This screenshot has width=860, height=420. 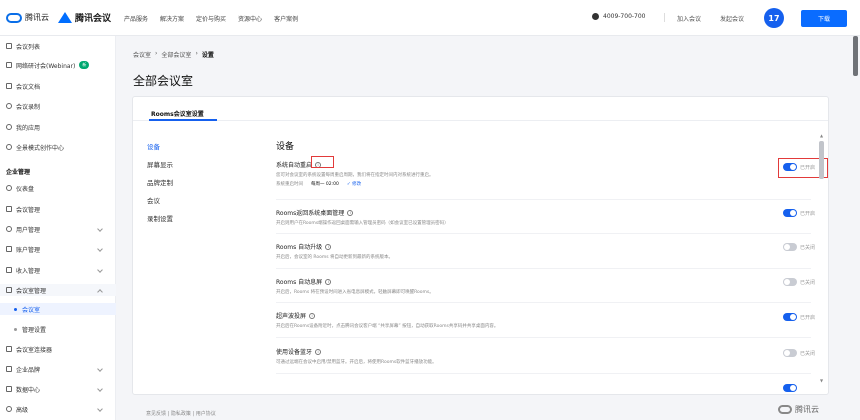 What do you see at coordinates (58, 270) in the screenshot?
I see `sidebar-item-income: 收入管理` at bounding box center [58, 270].